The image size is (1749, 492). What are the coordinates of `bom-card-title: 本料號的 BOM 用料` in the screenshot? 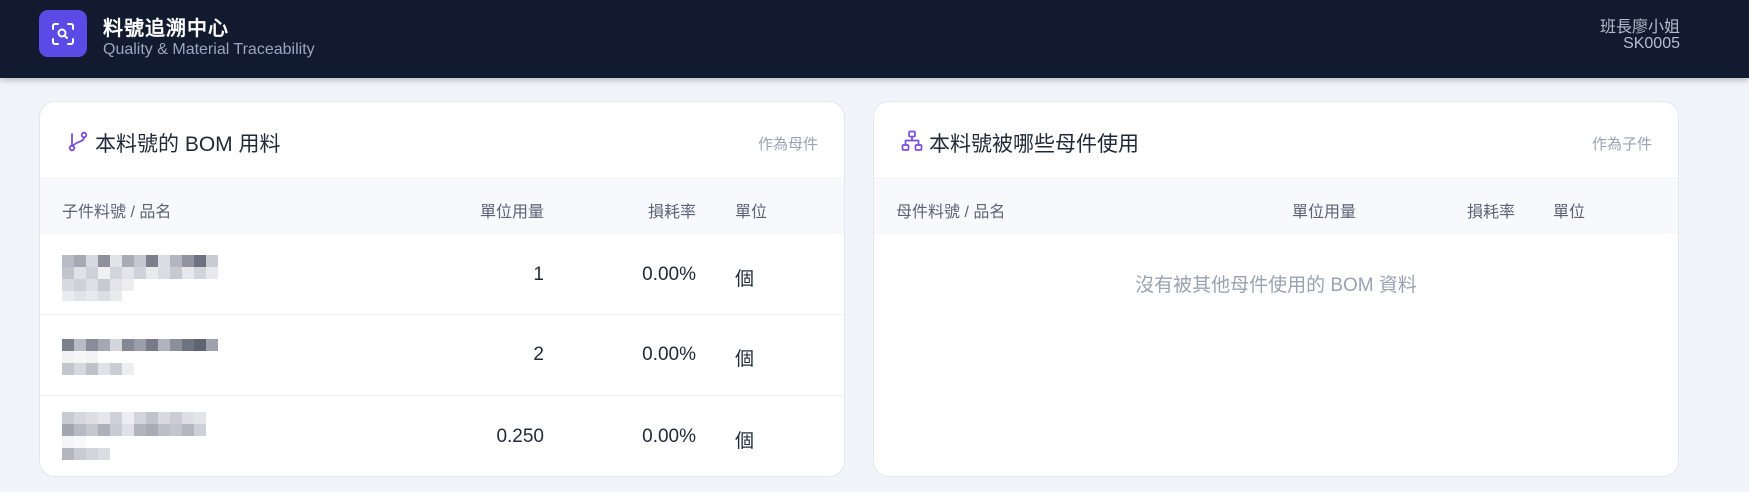 It's located at (188, 144).